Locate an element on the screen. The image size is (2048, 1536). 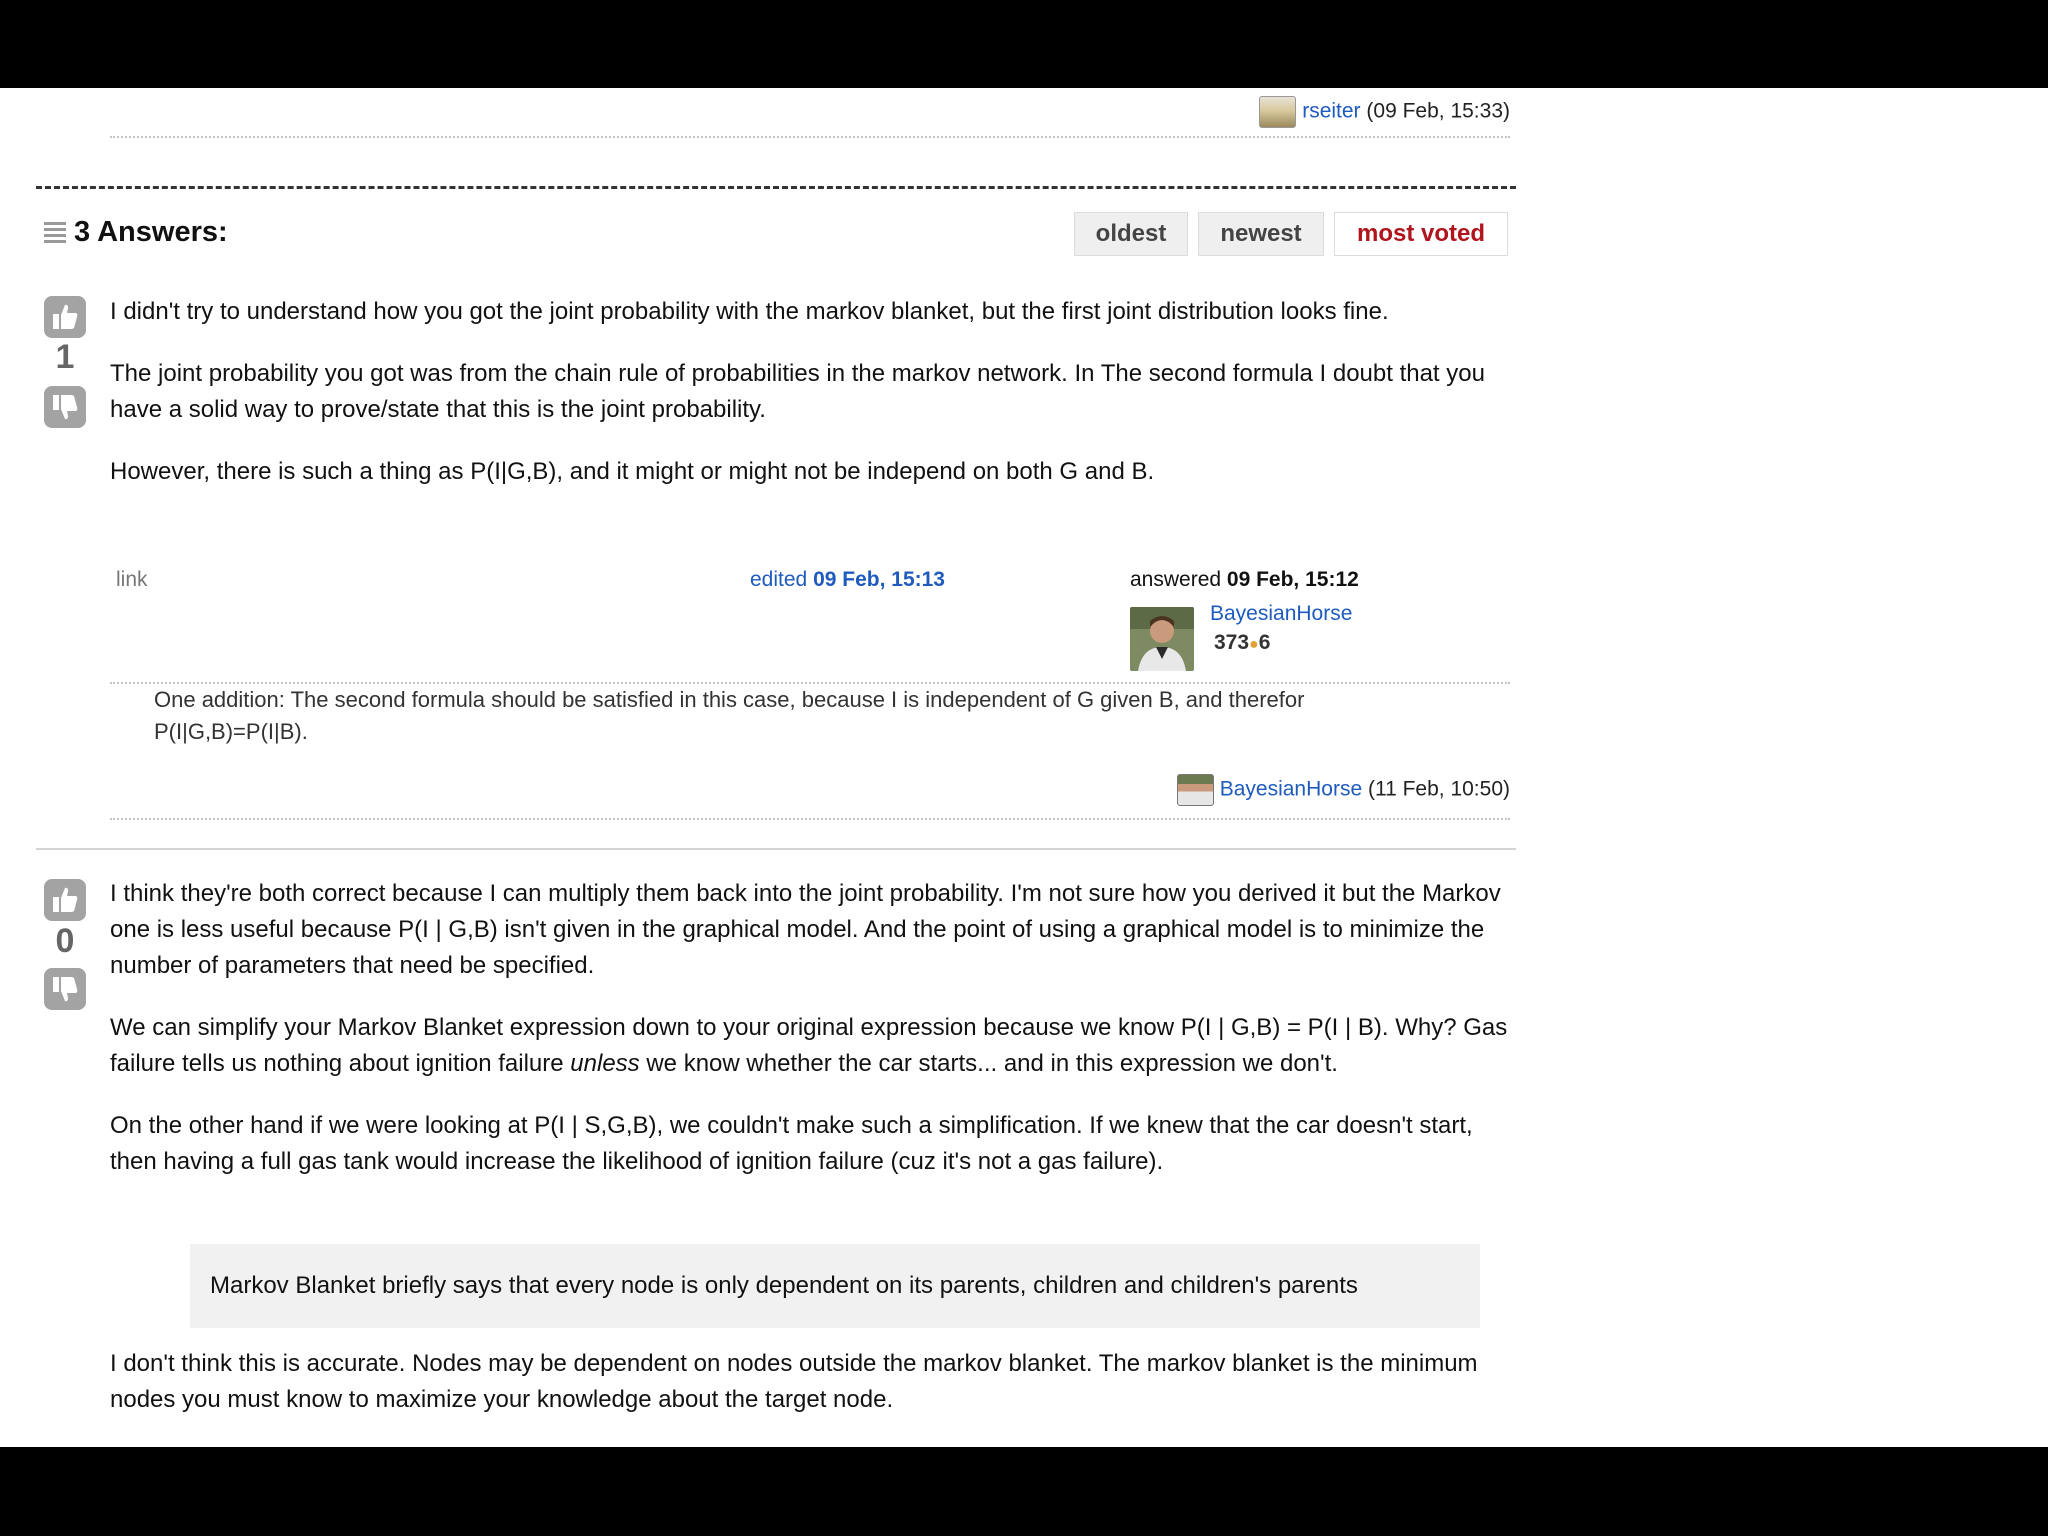
answer1-author-avatar is located at coordinates (1162, 639).